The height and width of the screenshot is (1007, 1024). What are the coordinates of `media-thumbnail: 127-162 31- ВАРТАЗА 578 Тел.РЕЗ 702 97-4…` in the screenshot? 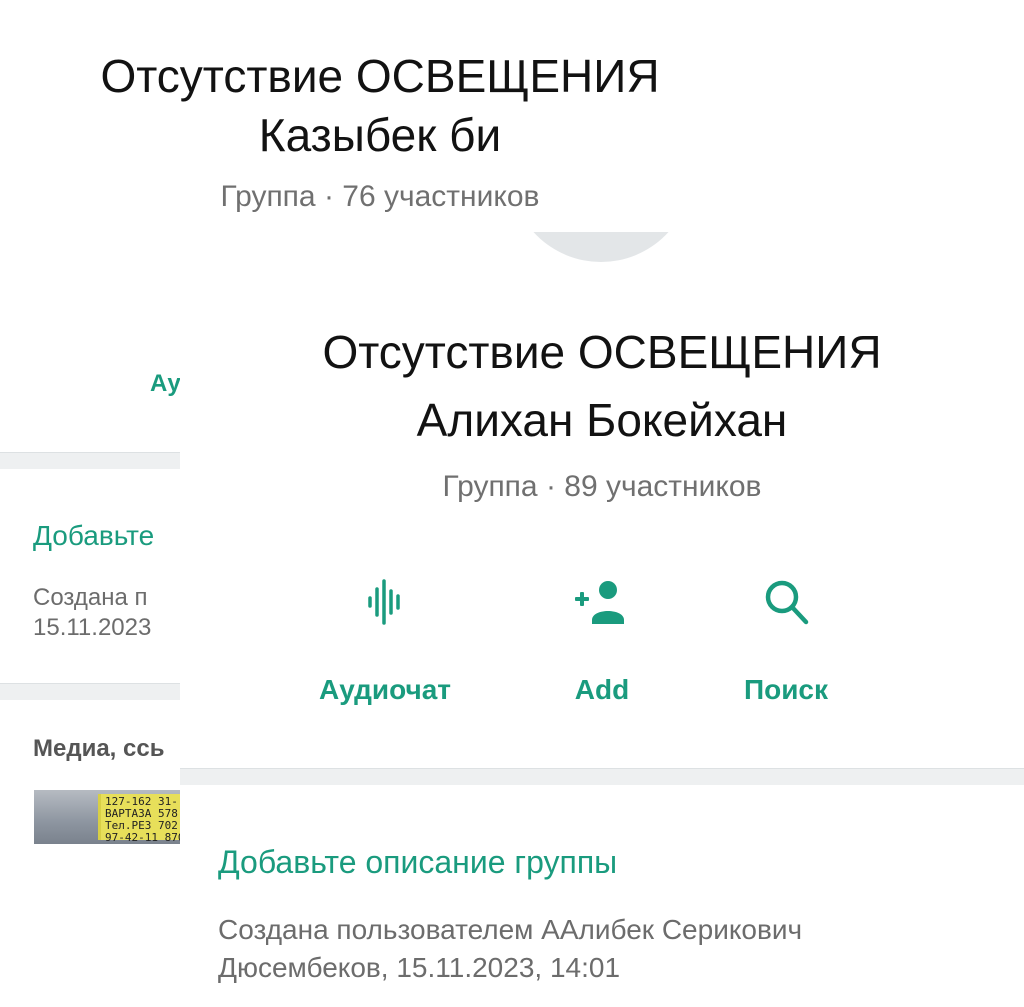 It's located at (107, 817).